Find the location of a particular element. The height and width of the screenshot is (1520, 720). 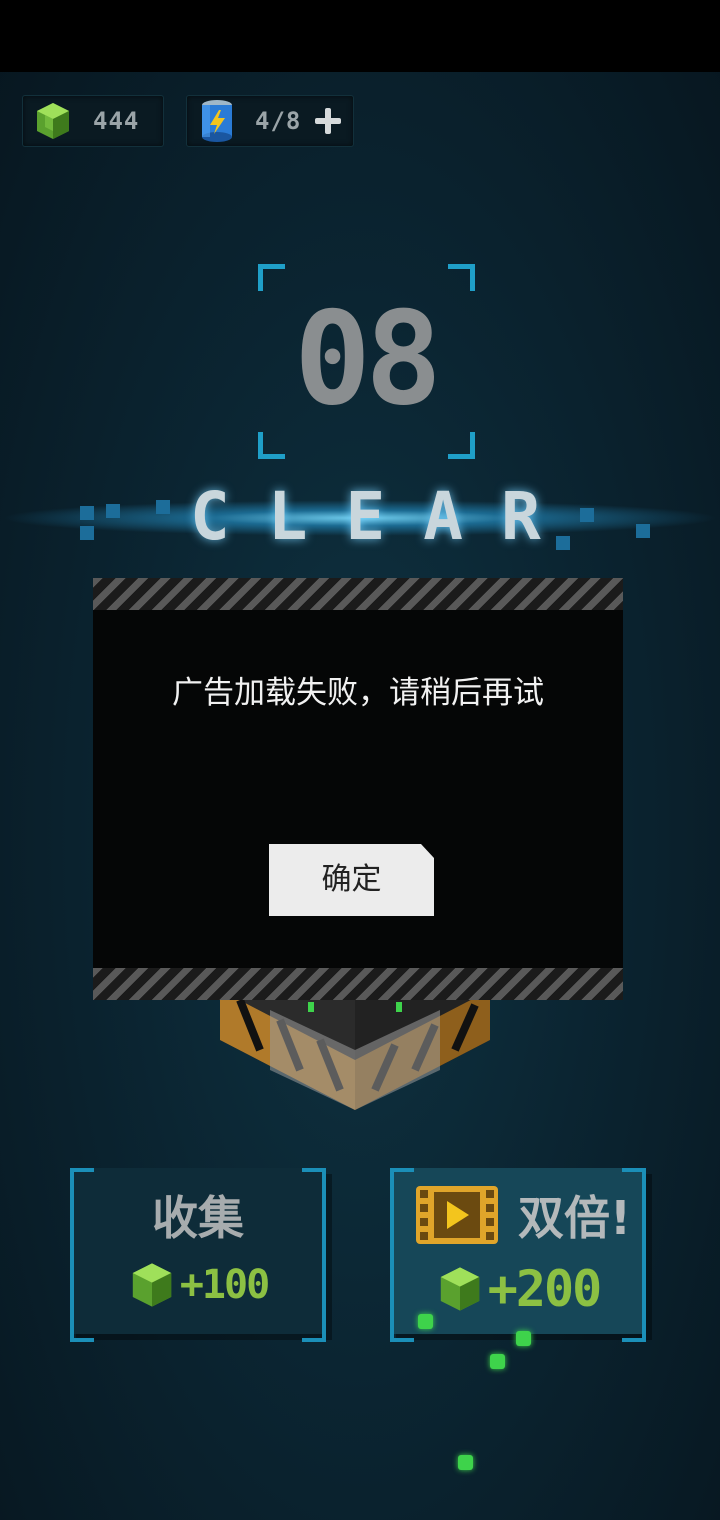

collect-label: 收集 is located at coordinates (198, 1218).